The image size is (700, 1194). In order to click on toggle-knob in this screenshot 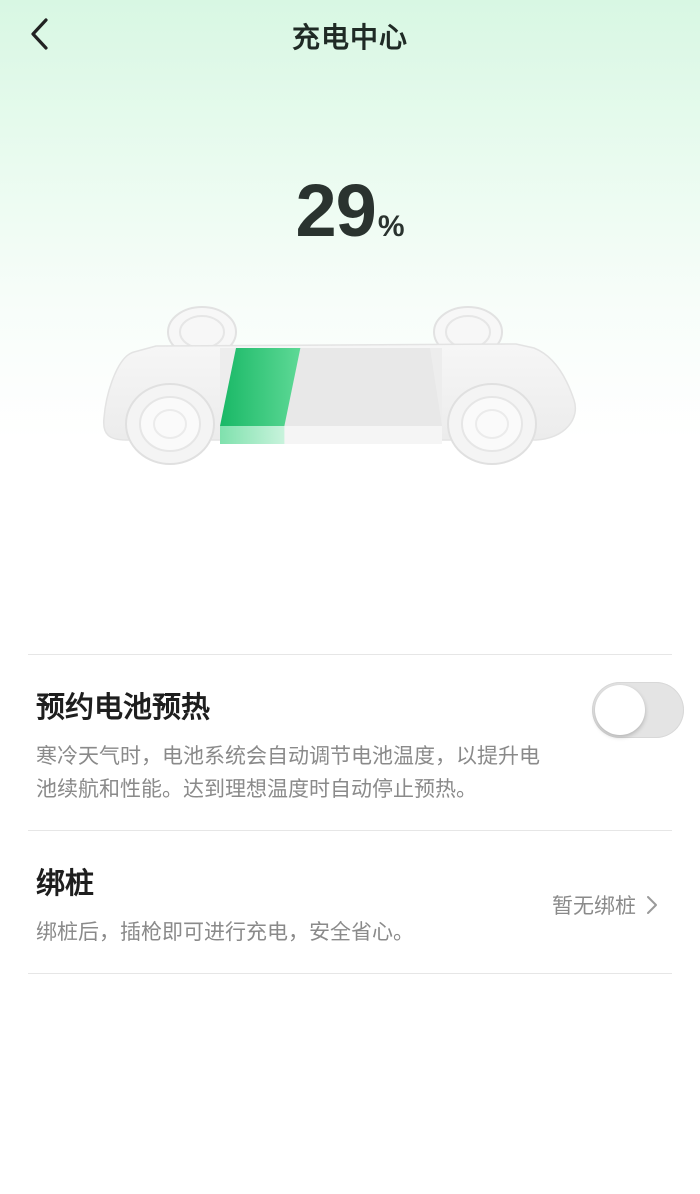, I will do `click(620, 710)`.